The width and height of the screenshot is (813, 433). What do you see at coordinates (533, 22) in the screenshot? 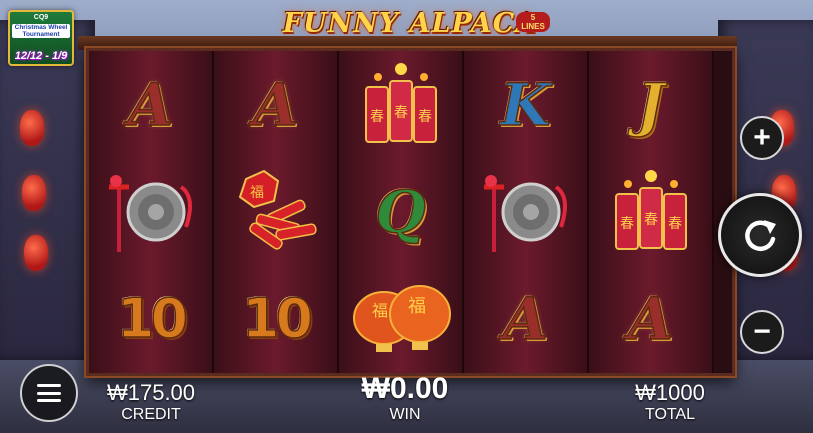
I see `lines-badge: 5 LINES` at bounding box center [533, 22].